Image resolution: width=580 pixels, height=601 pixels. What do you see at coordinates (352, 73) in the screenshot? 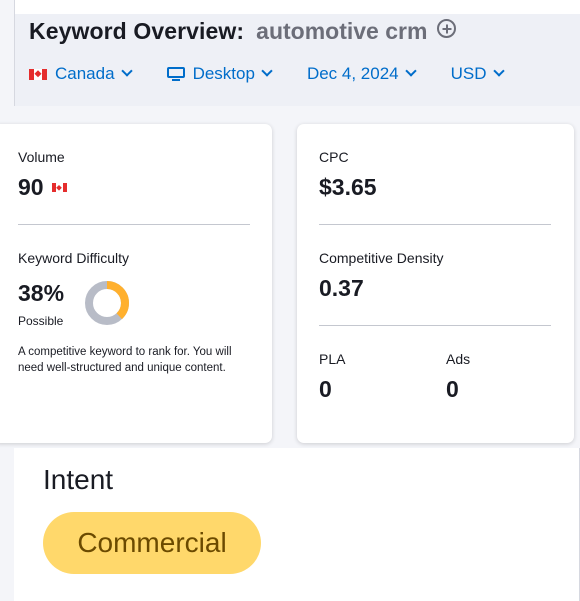
I see `date-label: Dec 4, 2024` at bounding box center [352, 73].